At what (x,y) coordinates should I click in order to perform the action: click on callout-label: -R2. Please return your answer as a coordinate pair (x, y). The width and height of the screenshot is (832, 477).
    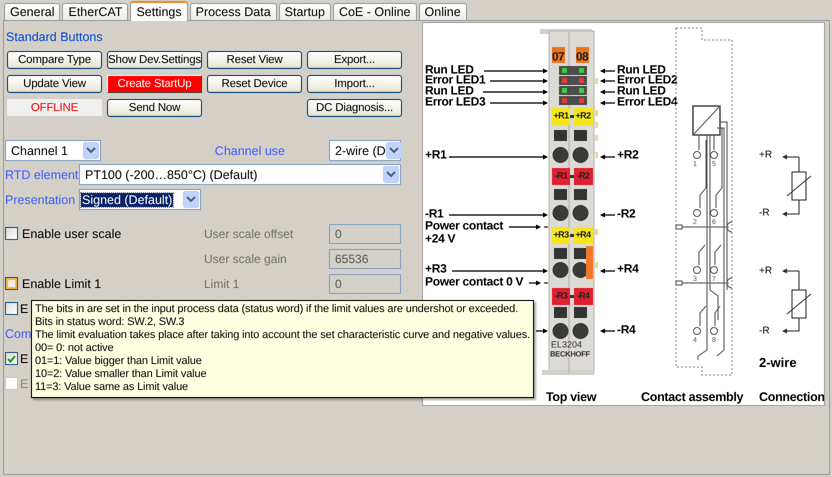
    Looking at the image, I should click on (626, 213).